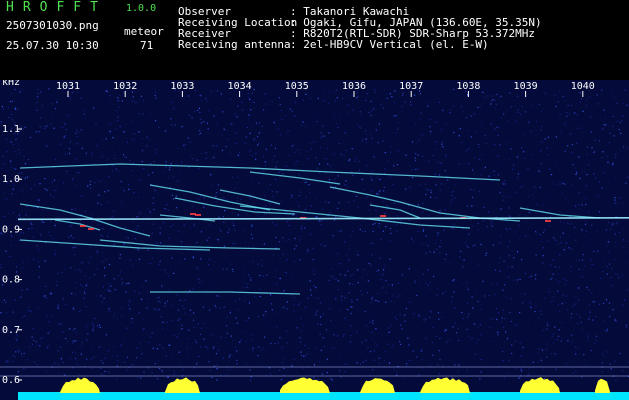 Image resolution: width=629 pixels, height=400 pixels. I want to click on time-tick-label: 1038, so click(468, 86).